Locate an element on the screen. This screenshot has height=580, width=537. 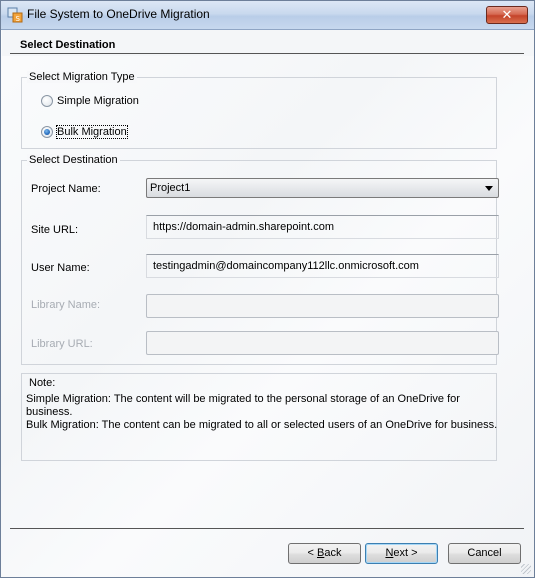
bulk-migration-radio is located at coordinates (47, 132).